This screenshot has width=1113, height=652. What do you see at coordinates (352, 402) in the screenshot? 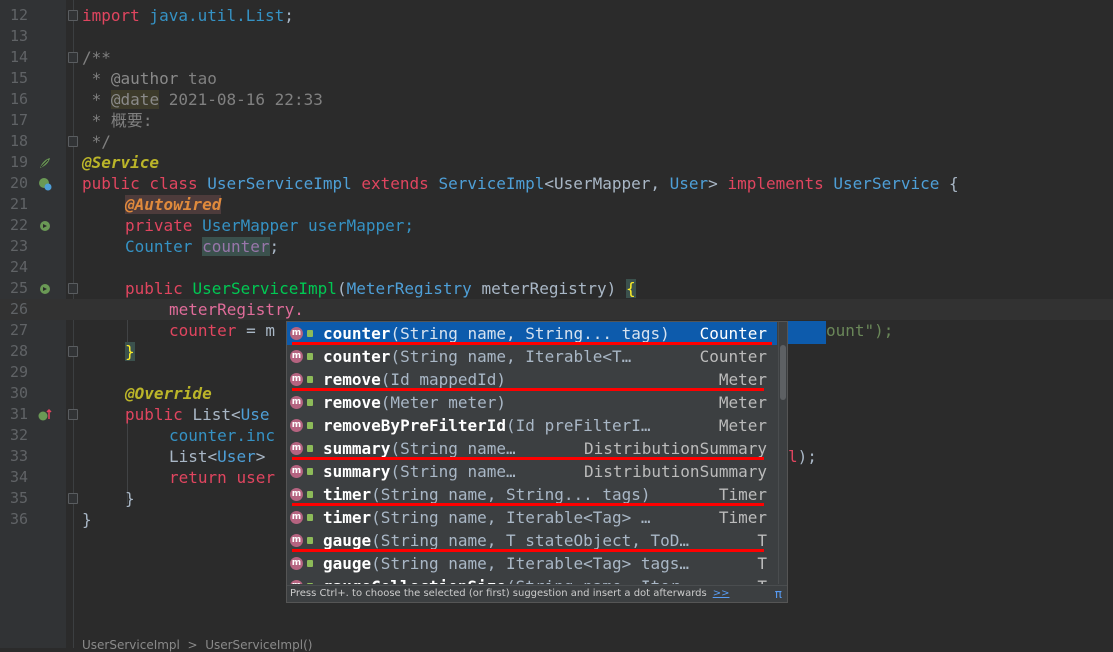
I see `completion-item-name: remove` at bounding box center [352, 402].